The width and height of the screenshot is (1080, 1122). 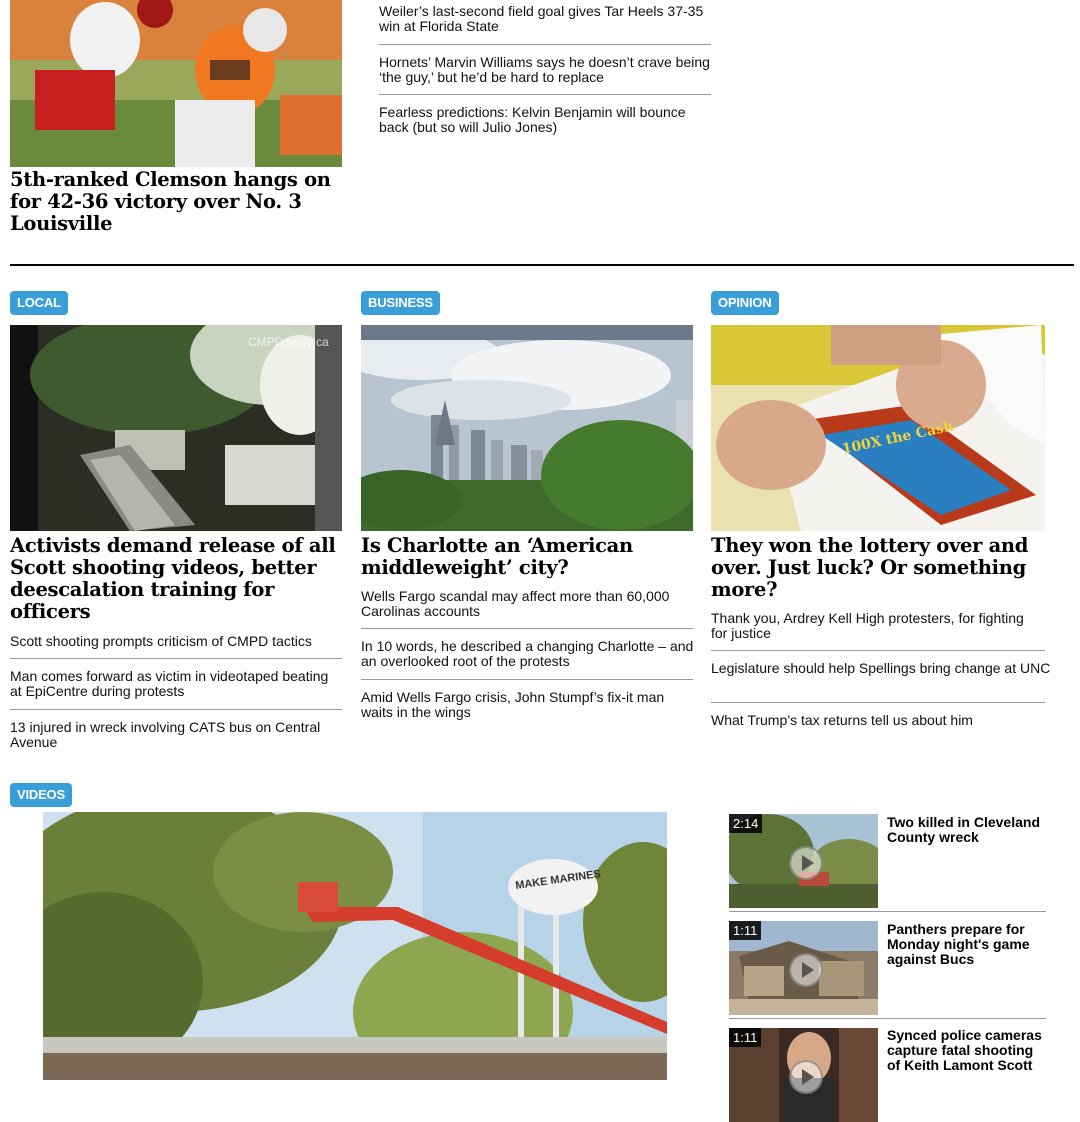 I want to click on featured-video-photo: MAKE MARINES, so click(x=355, y=946).